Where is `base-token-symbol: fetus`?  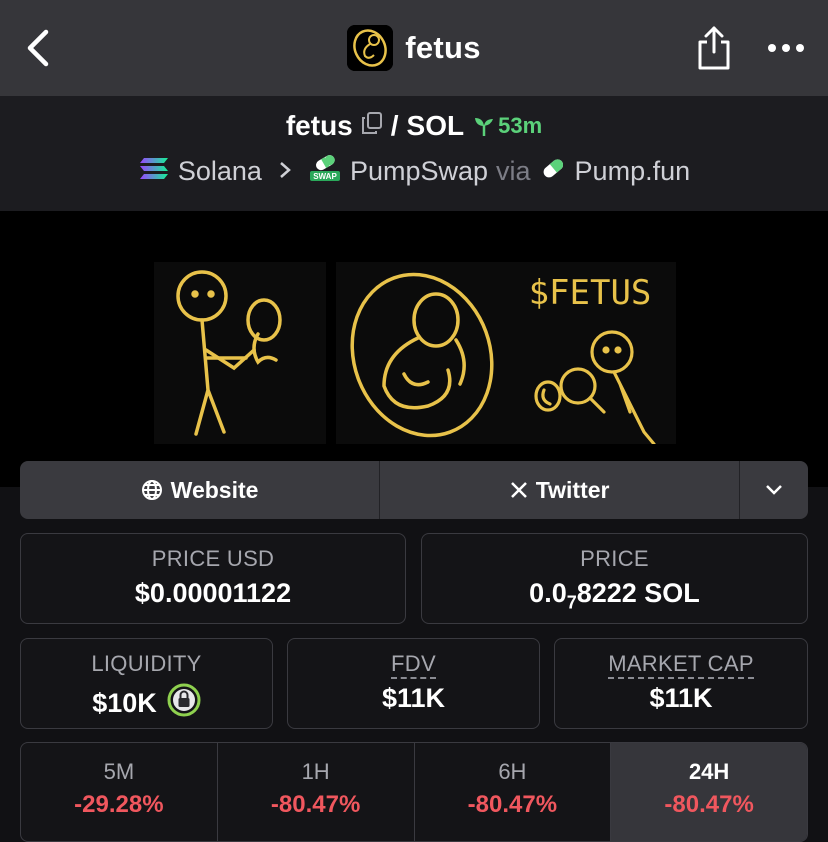 base-token-symbol: fetus is located at coordinates (319, 125).